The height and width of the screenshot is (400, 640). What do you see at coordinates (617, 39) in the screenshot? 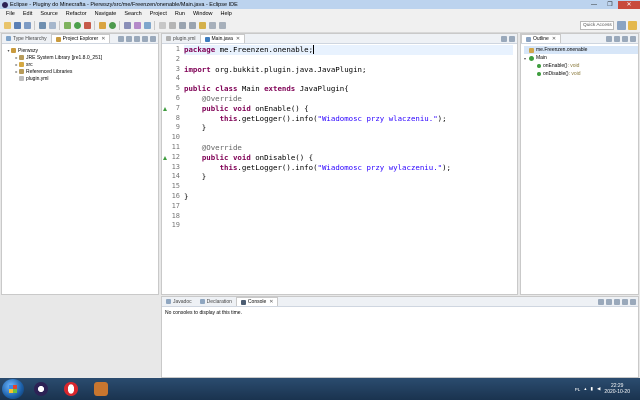
I see `hide-fields-icon` at bounding box center [617, 39].